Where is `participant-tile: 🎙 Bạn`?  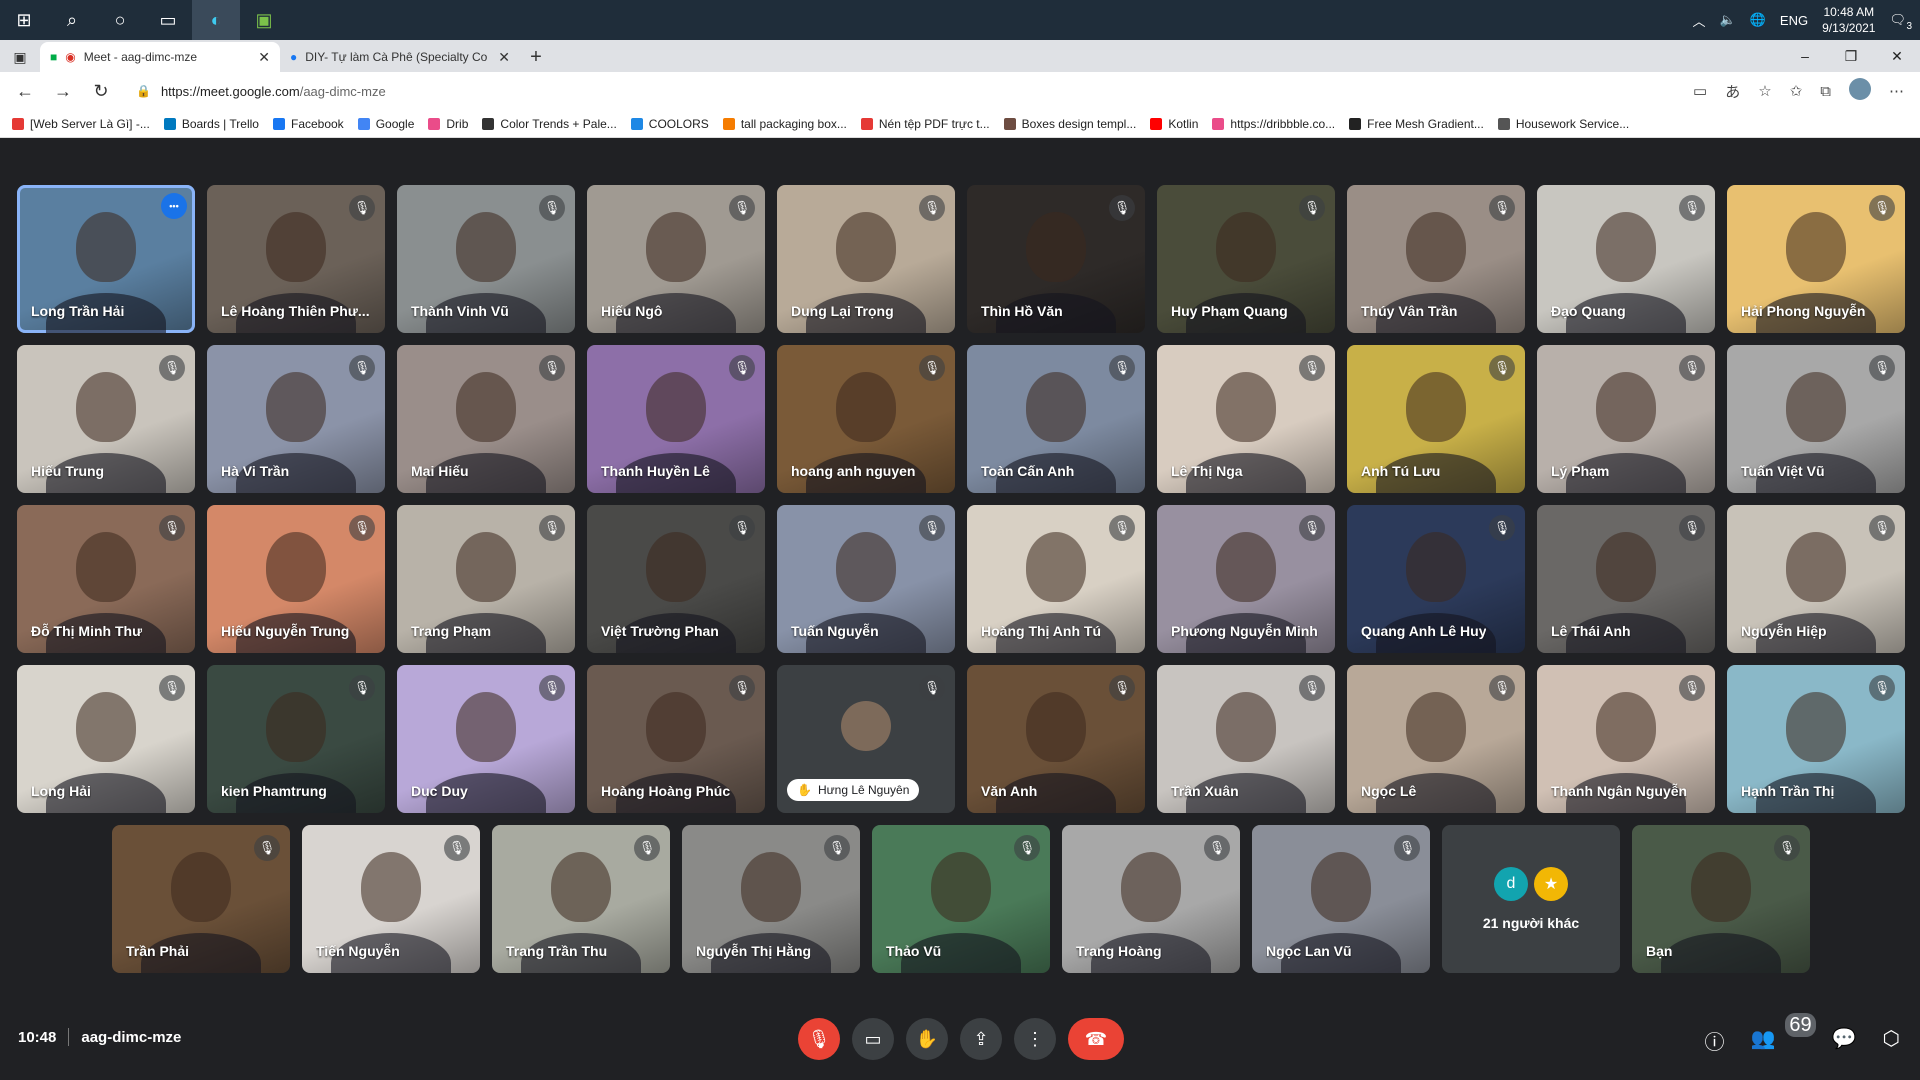 participant-tile: 🎙 Bạn is located at coordinates (1721, 899).